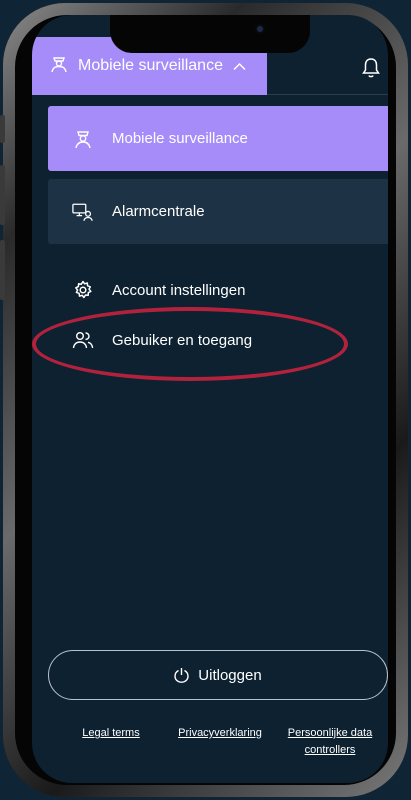 This screenshot has width=411, height=800. Describe the element at coordinates (260, 29) in the screenshot. I see `camera-icon` at that location.